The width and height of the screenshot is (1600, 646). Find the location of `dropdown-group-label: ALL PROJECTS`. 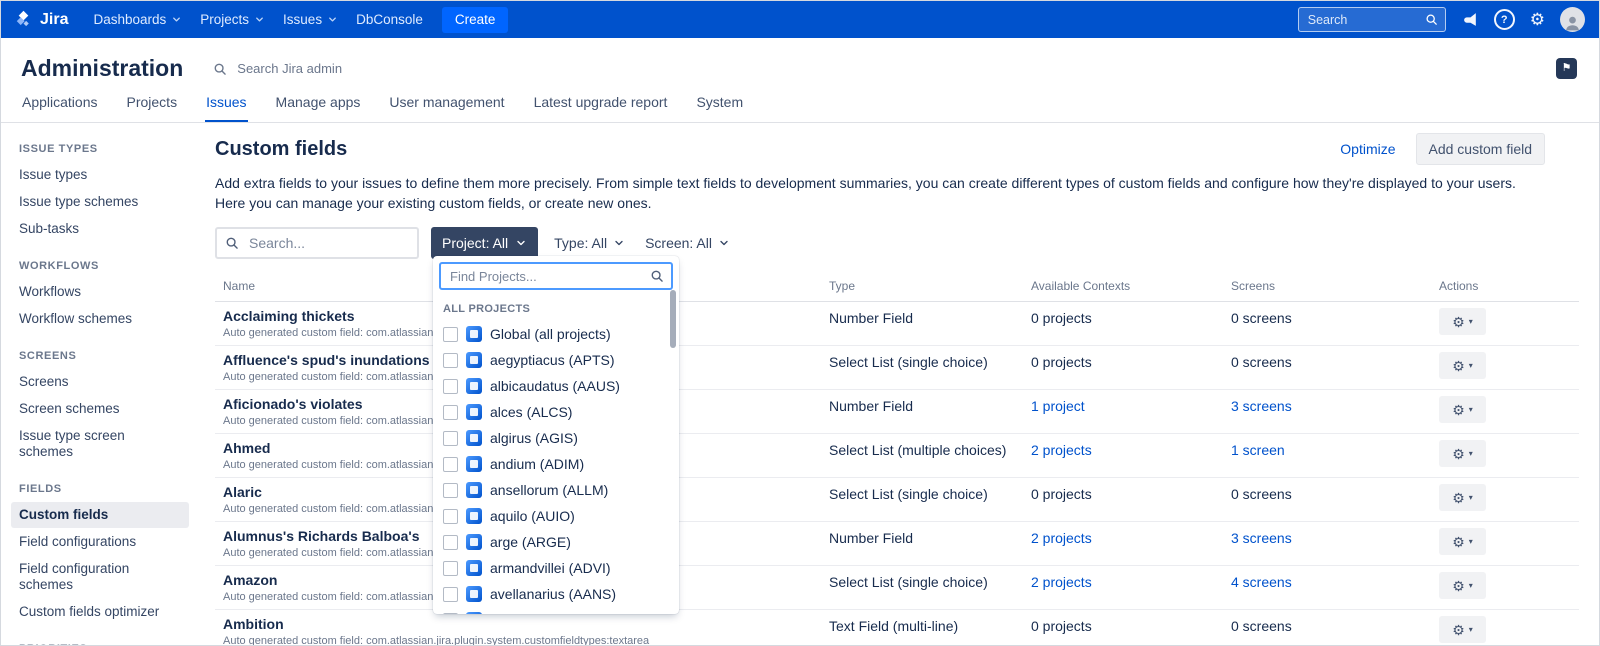

dropdown-group-label: ALL PROJECTS is located at coordinates (487, 309).